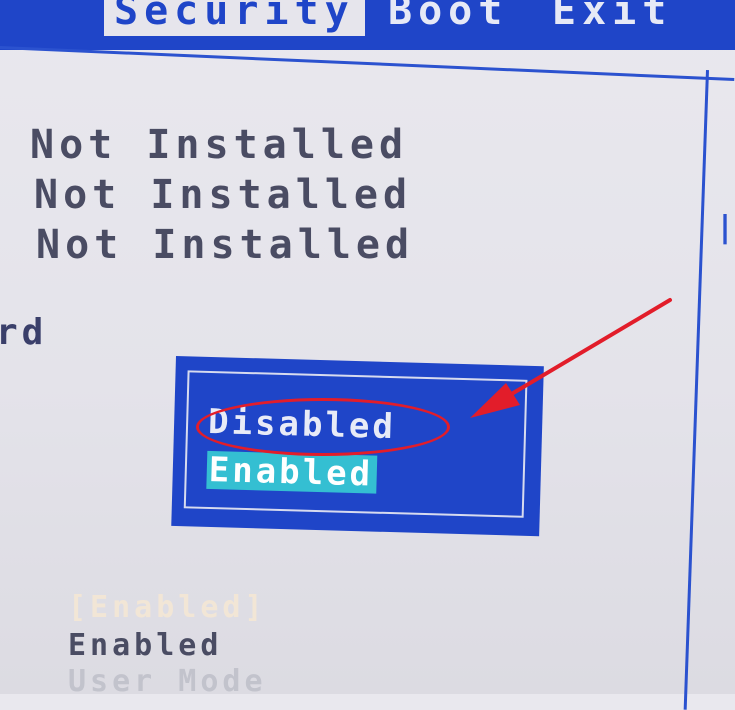 The height and width of the screenshot is (710, 735). I want to click on help-panel-divider, so click(696, 390).